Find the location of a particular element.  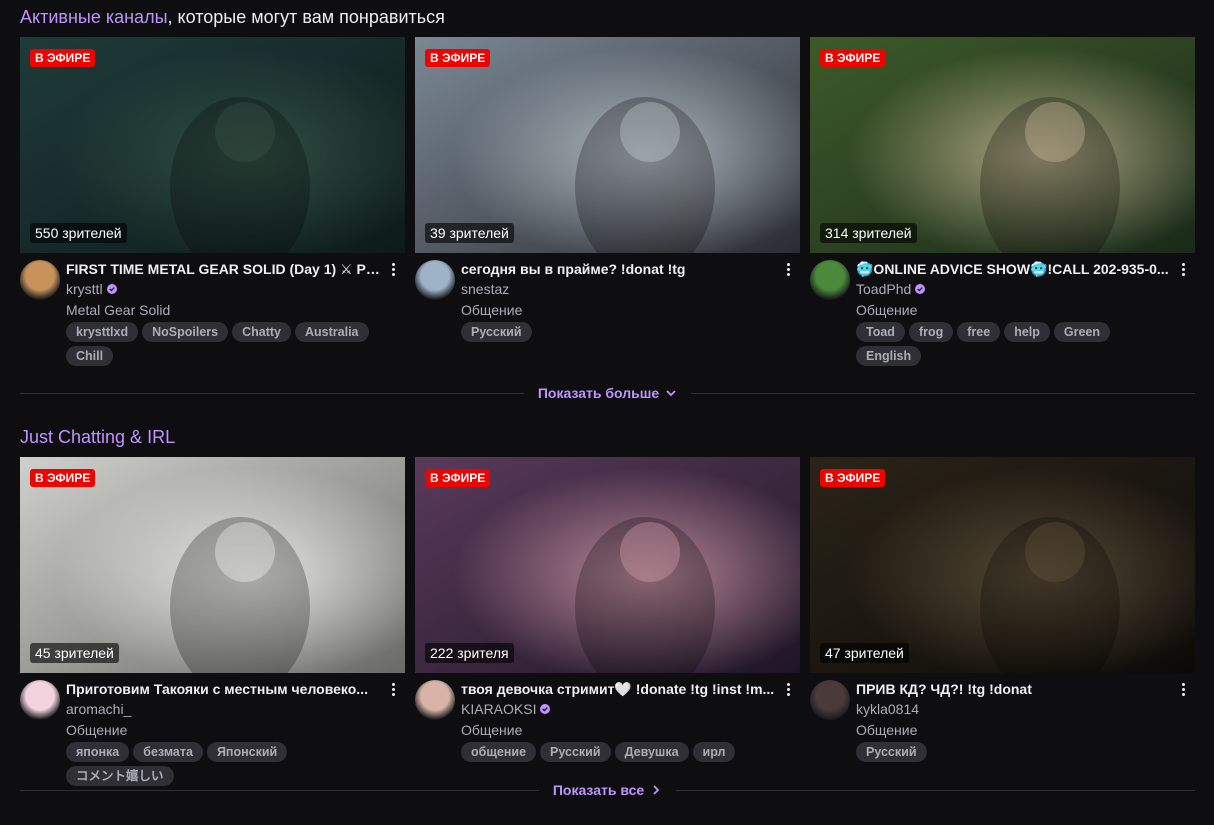

stream-thumbnail: В ЭФИРЕ 47 зрителей is located at coordinates (1002, 565).